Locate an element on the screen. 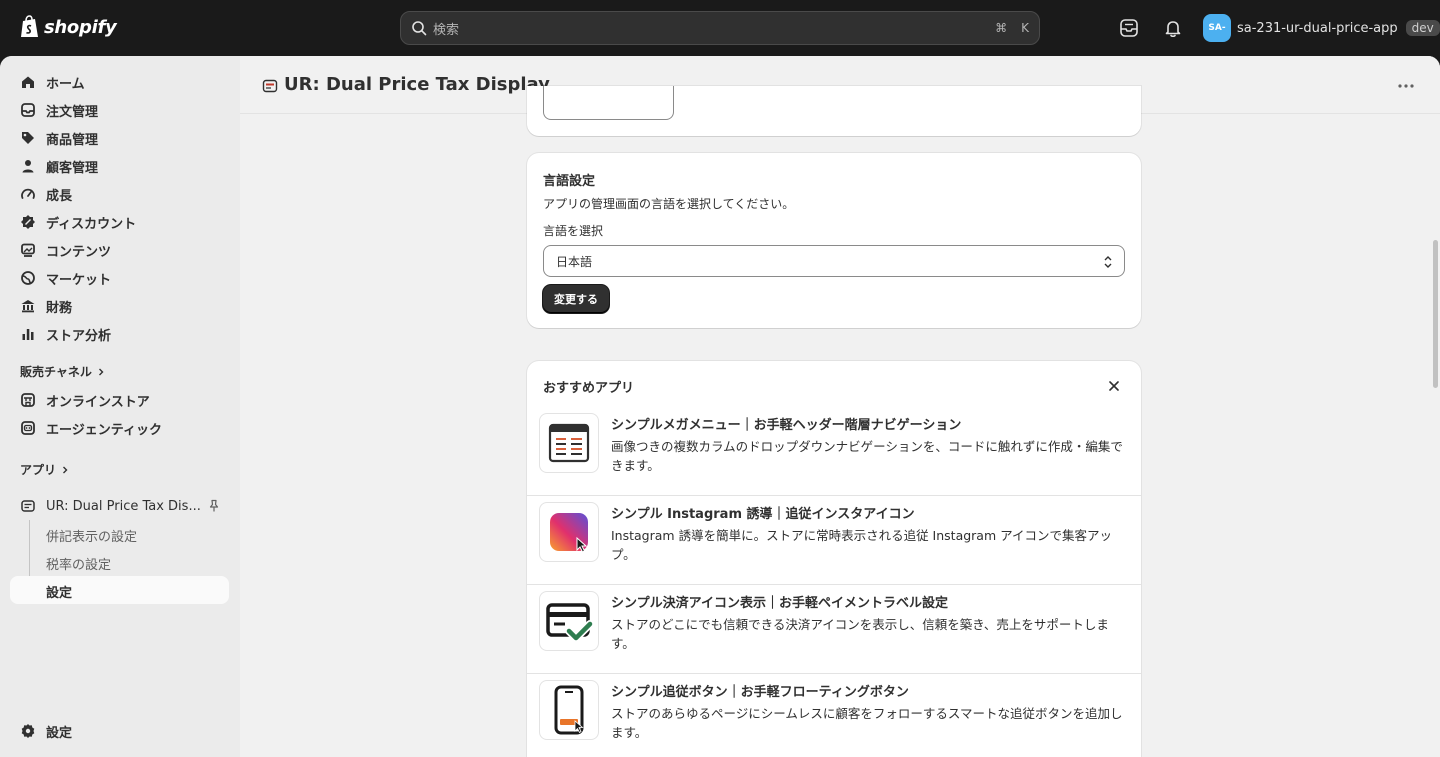 The height and width of the screenshot is (757, 1440). sidebar-subitem-dual-display: 併記表示の設定 is located at coordinates (91, 535).